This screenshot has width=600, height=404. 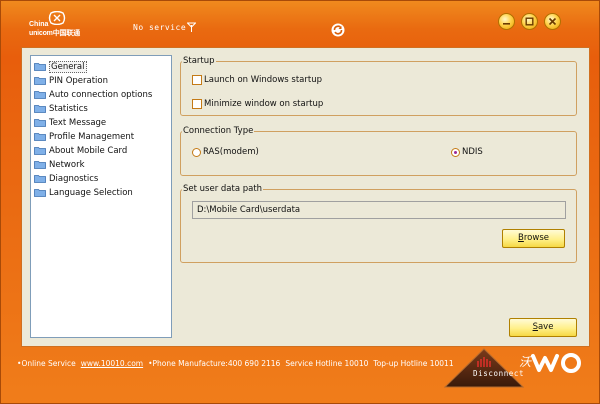 What do you see at coordinates (67, 164) in the screenshot?
I see `tree-item-label: Network` at bounding box center [67, 164].